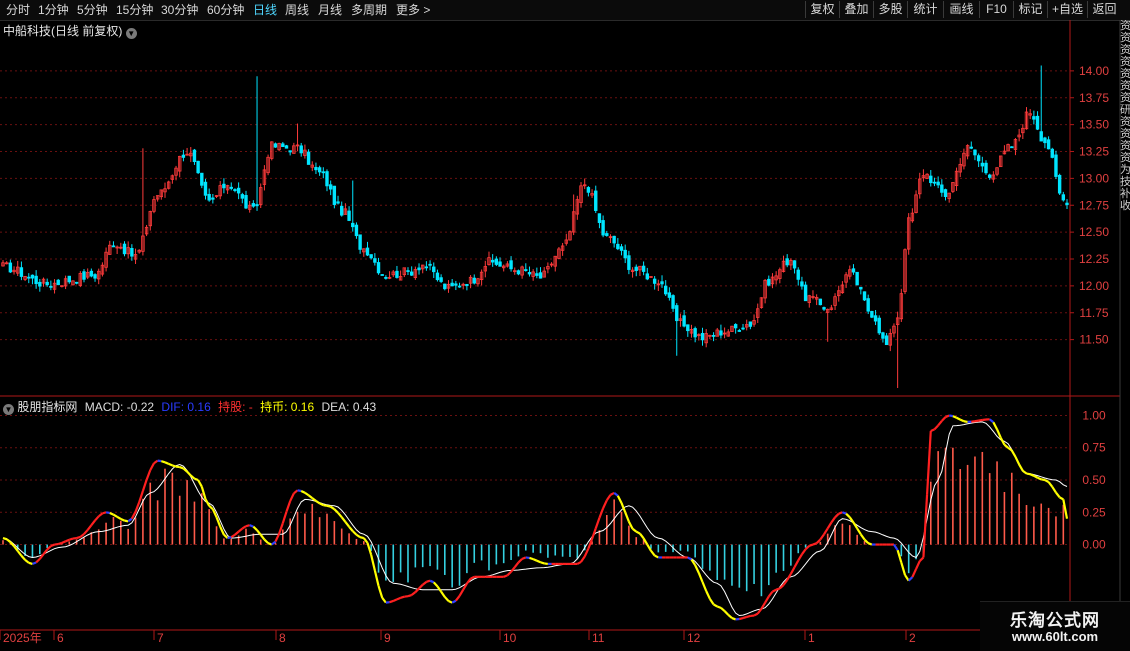 This screenshot has width=1130, height=651. Describe the element at coordinates (1093, 313) in the screenshot. I see `price-tick-label: 11.75` at that location.